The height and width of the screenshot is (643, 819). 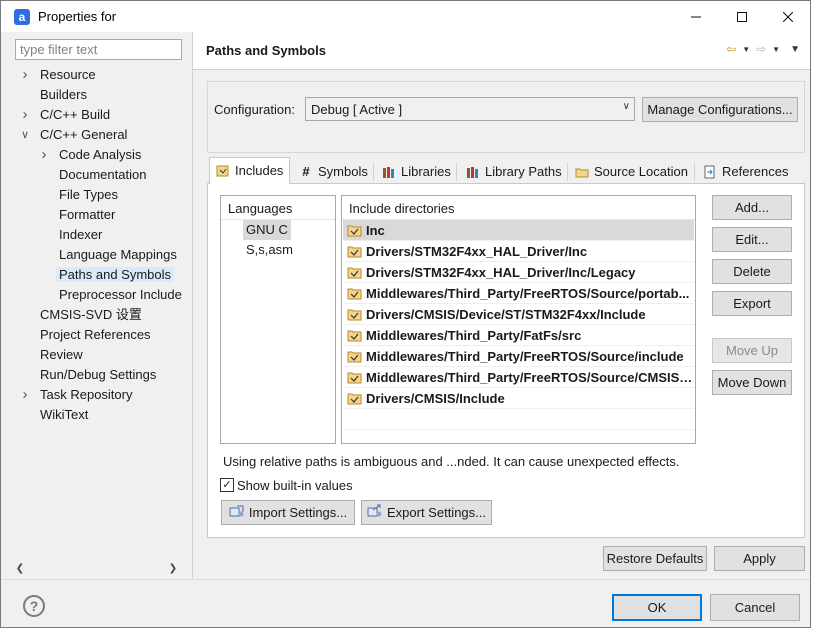 I want to click on delete-button: Delete, so click(x=752, y=271).